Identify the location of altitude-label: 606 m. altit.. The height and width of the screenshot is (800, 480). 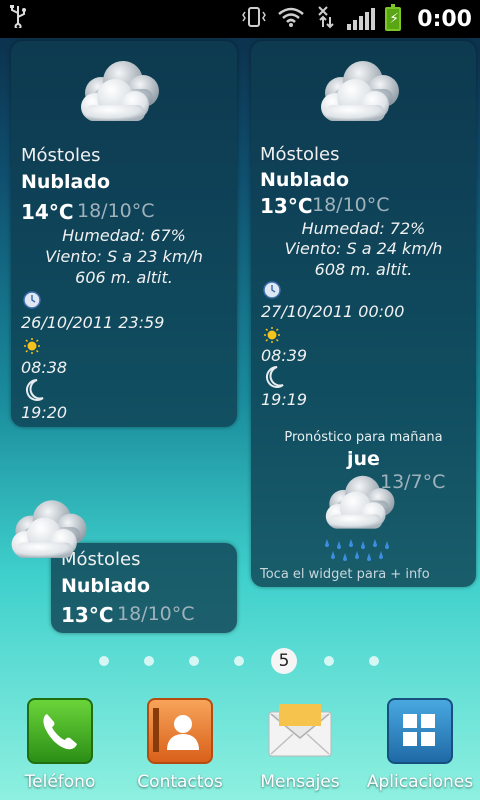
(124, 277).